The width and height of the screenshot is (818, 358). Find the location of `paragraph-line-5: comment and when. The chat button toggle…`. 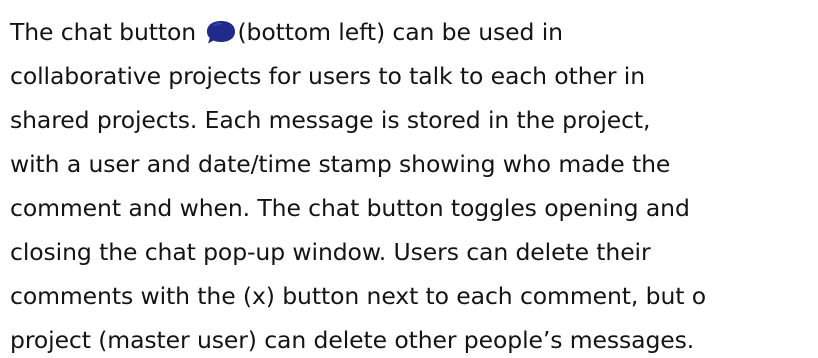

paragraph-line-5: comment and when. The chat button toggle… is located at coordinates (350, 208).